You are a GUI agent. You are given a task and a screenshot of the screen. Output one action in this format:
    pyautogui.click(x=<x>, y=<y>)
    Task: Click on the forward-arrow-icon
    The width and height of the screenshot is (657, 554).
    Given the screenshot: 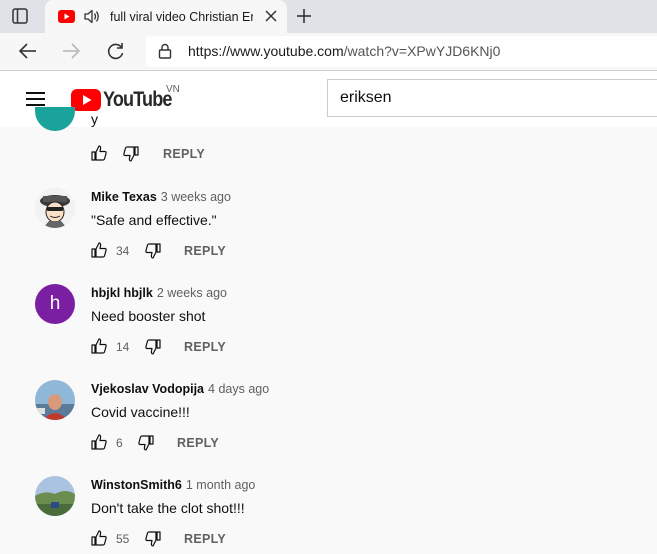 What is the action you would take?
    pyautogui.click(x=71, y=51)
    